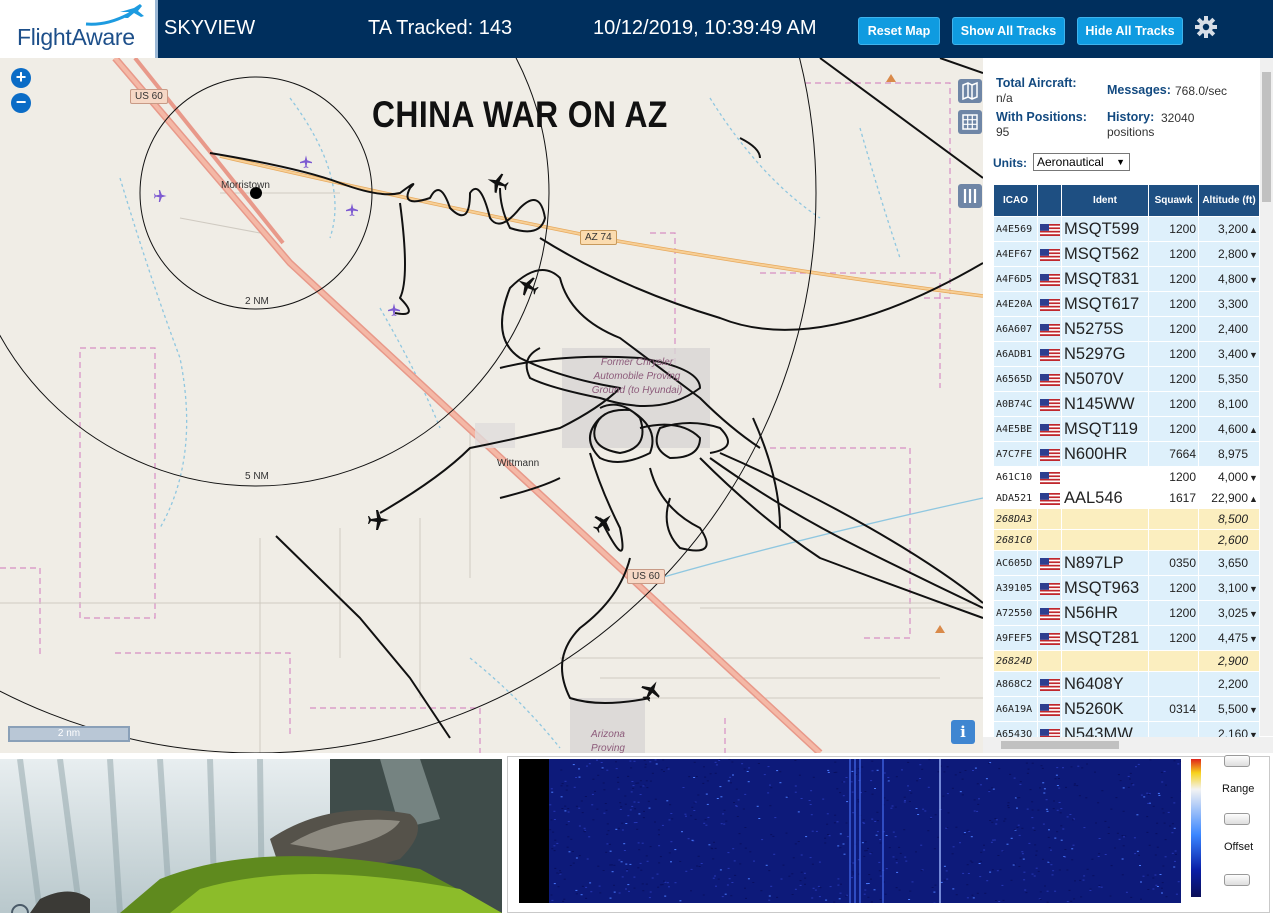 This screenshot has width=1273, height=913. What do you see at coordinates (1128, 745) in the screenshot?
I see `panel-horizontal-scrollbar` at bounding box center [1128, 745].